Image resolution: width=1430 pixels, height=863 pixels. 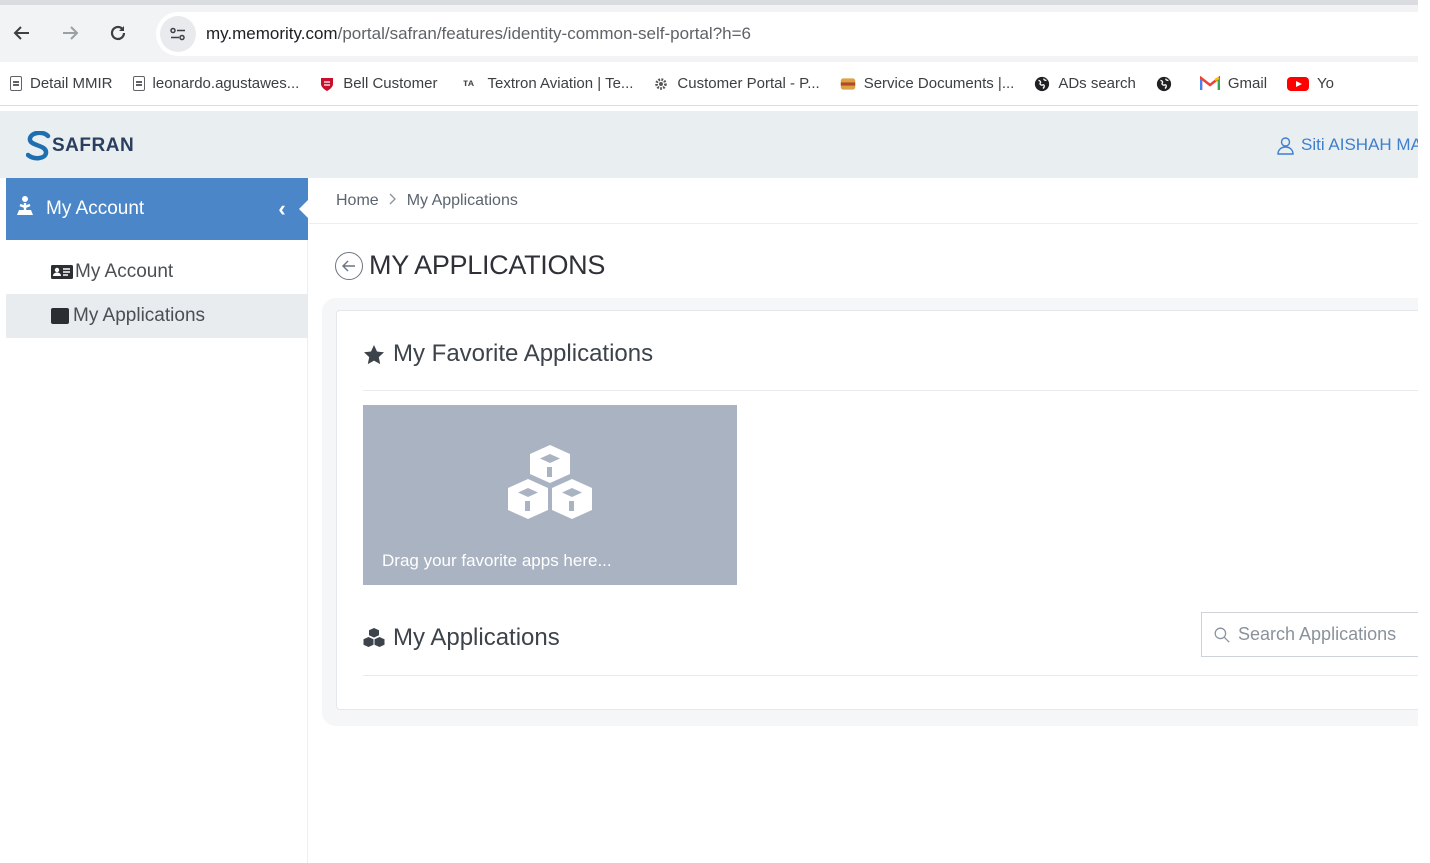 I want to click on bookmark-detail-mmir: Detail MMIR, so click(x=61, y=83).